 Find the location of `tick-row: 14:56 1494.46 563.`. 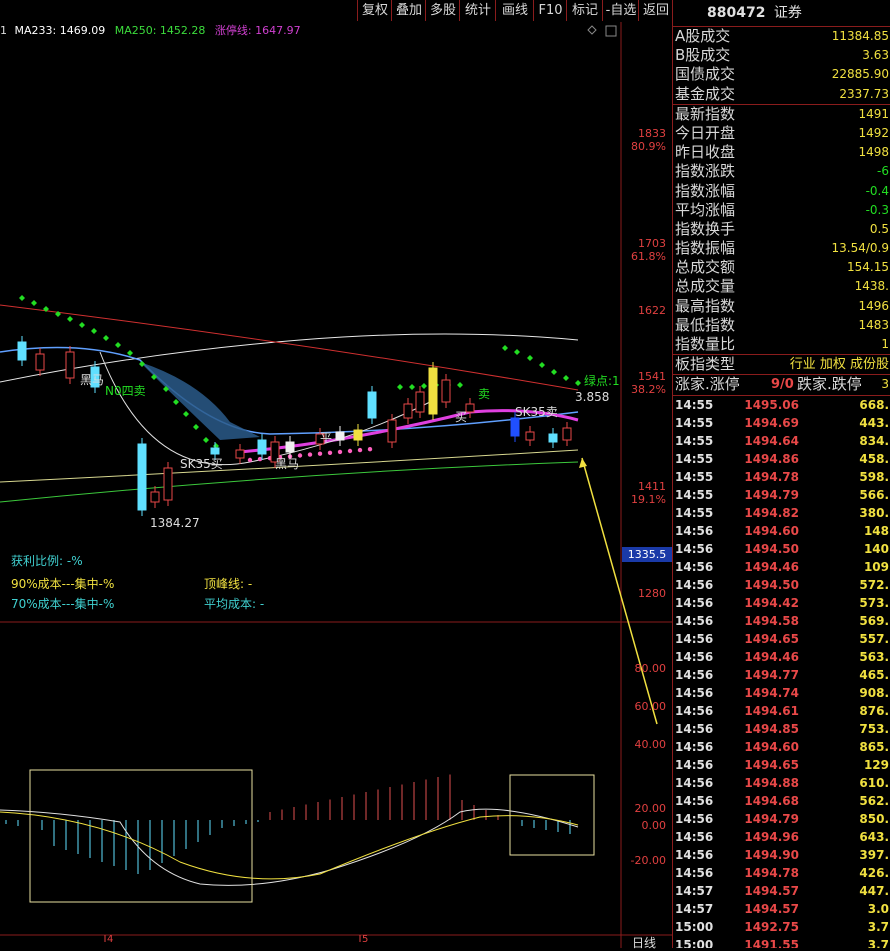

tick-row: 14:56 1494.46 563. is located at coordinates (781, 657).